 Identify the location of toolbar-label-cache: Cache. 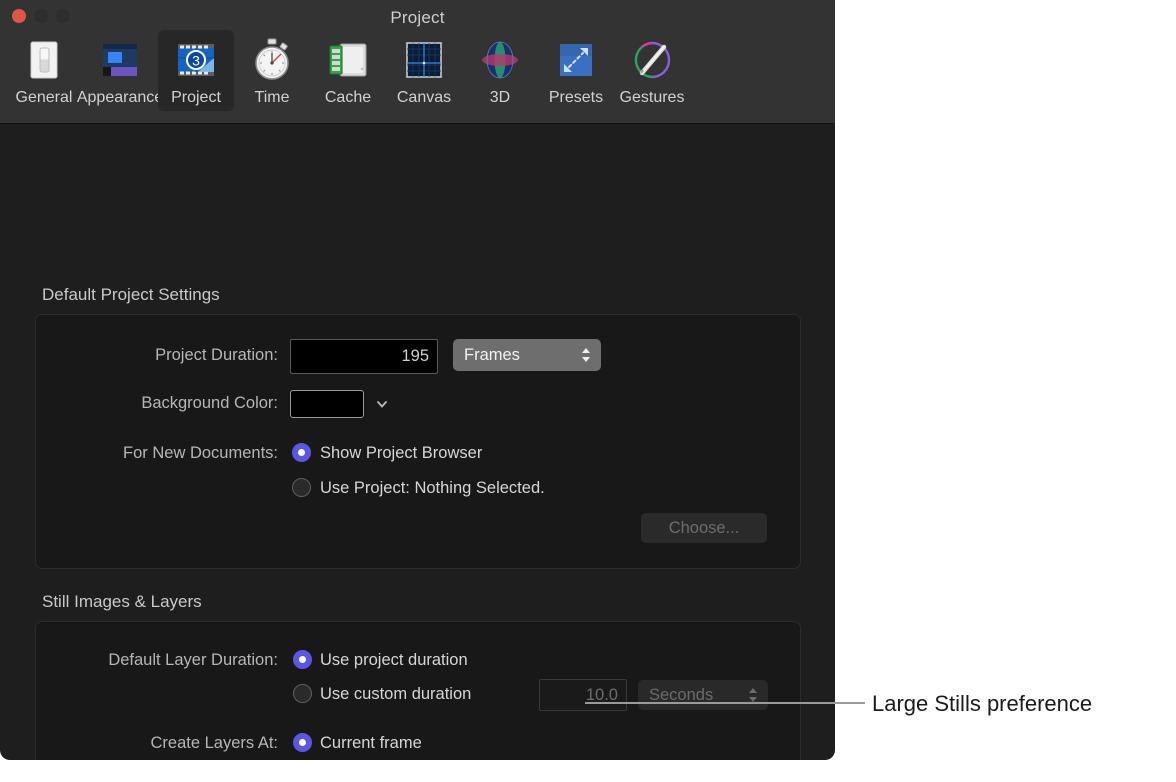
(348, 97).